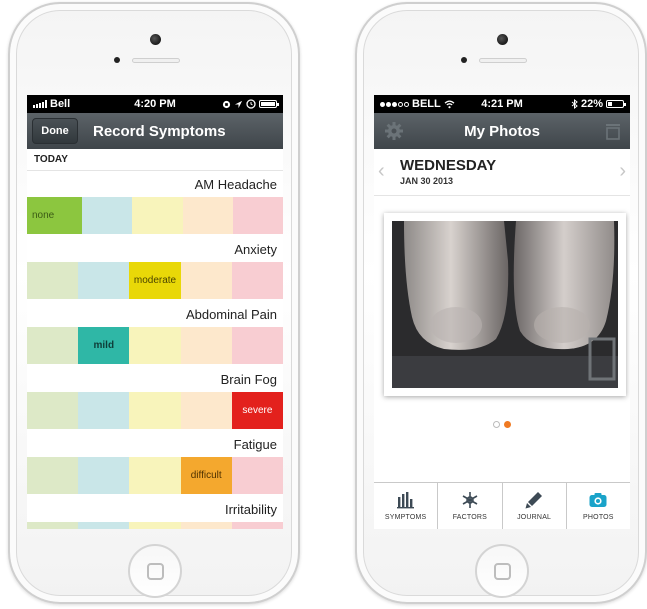 This screenshot has height=609, width=647. Describe the element at coordinates (40, 104) in the screenshot. I see `signal-bars-icon` at that location.